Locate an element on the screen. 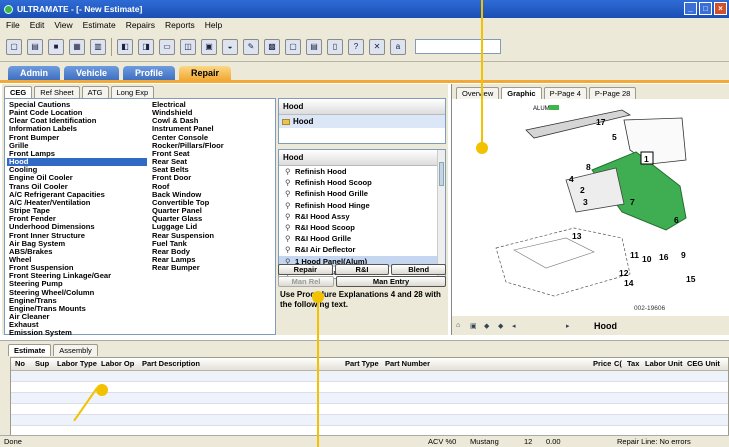  category-item: Emission System is located at coordinates (77, 333).